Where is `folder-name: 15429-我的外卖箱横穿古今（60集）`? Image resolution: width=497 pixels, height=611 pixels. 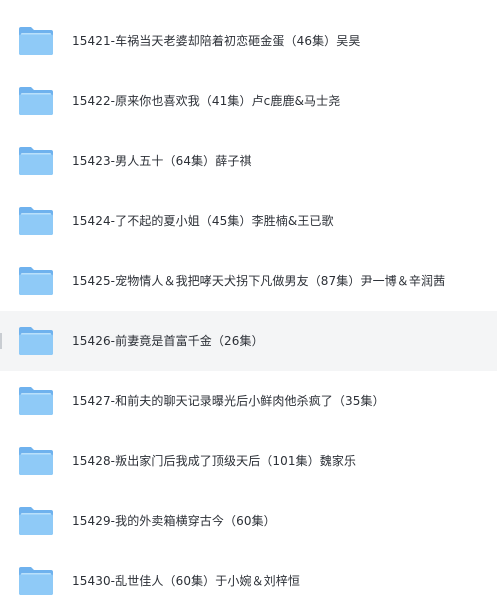
folder-name: 15429-我的外卖箱横穿古今（60集） is located at coordinates (174, 521).